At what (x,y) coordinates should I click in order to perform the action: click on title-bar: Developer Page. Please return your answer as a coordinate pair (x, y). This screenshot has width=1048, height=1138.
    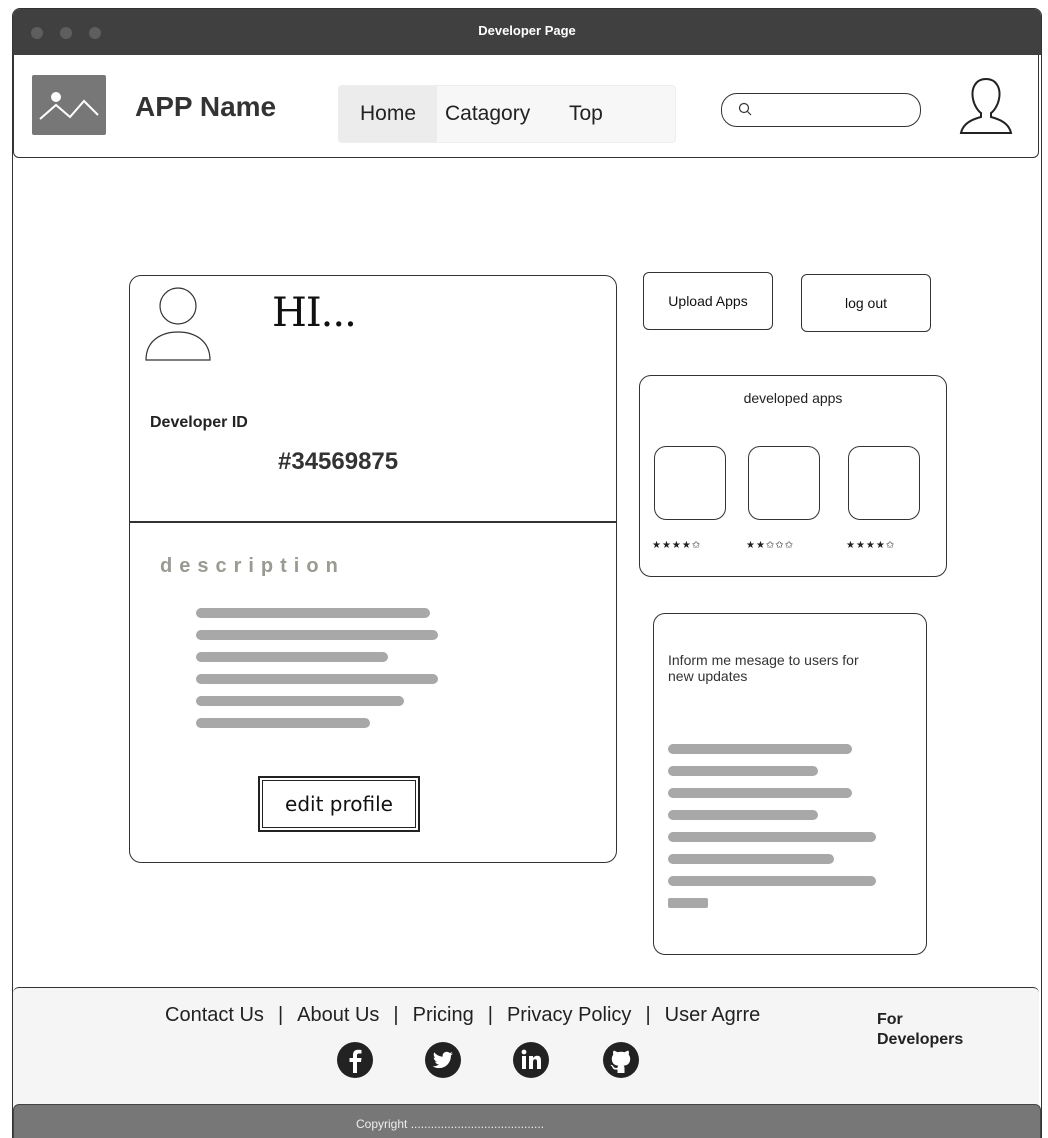
    Looking at the image, I should click on (527, 32).